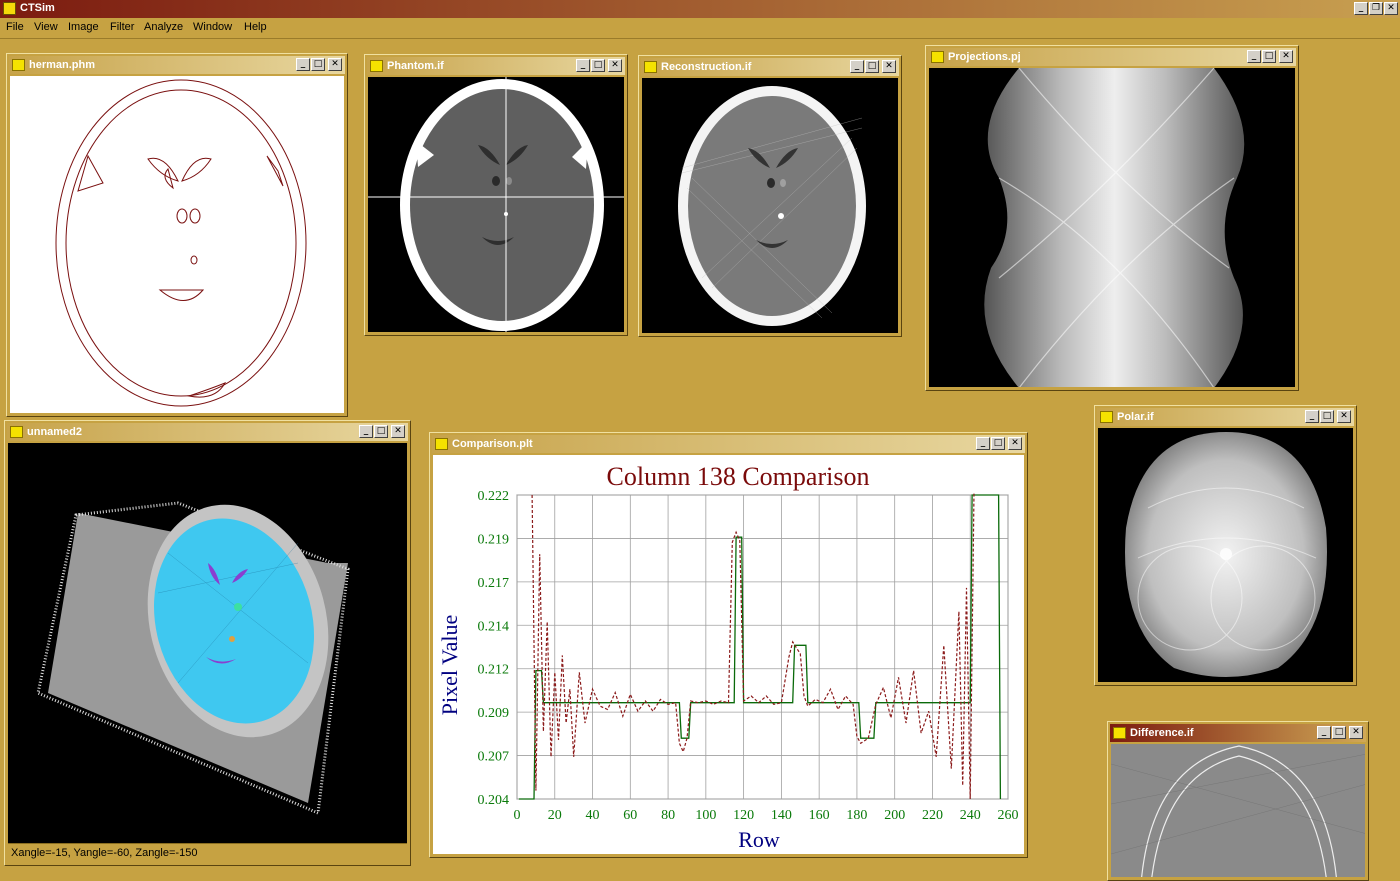 Image resolution: width=1400 pixels, height=881 pixels. What do you see at coordinates (212, 27) in the screenshot?
I see `menu-window: Window` at bounding box center [212, 27].